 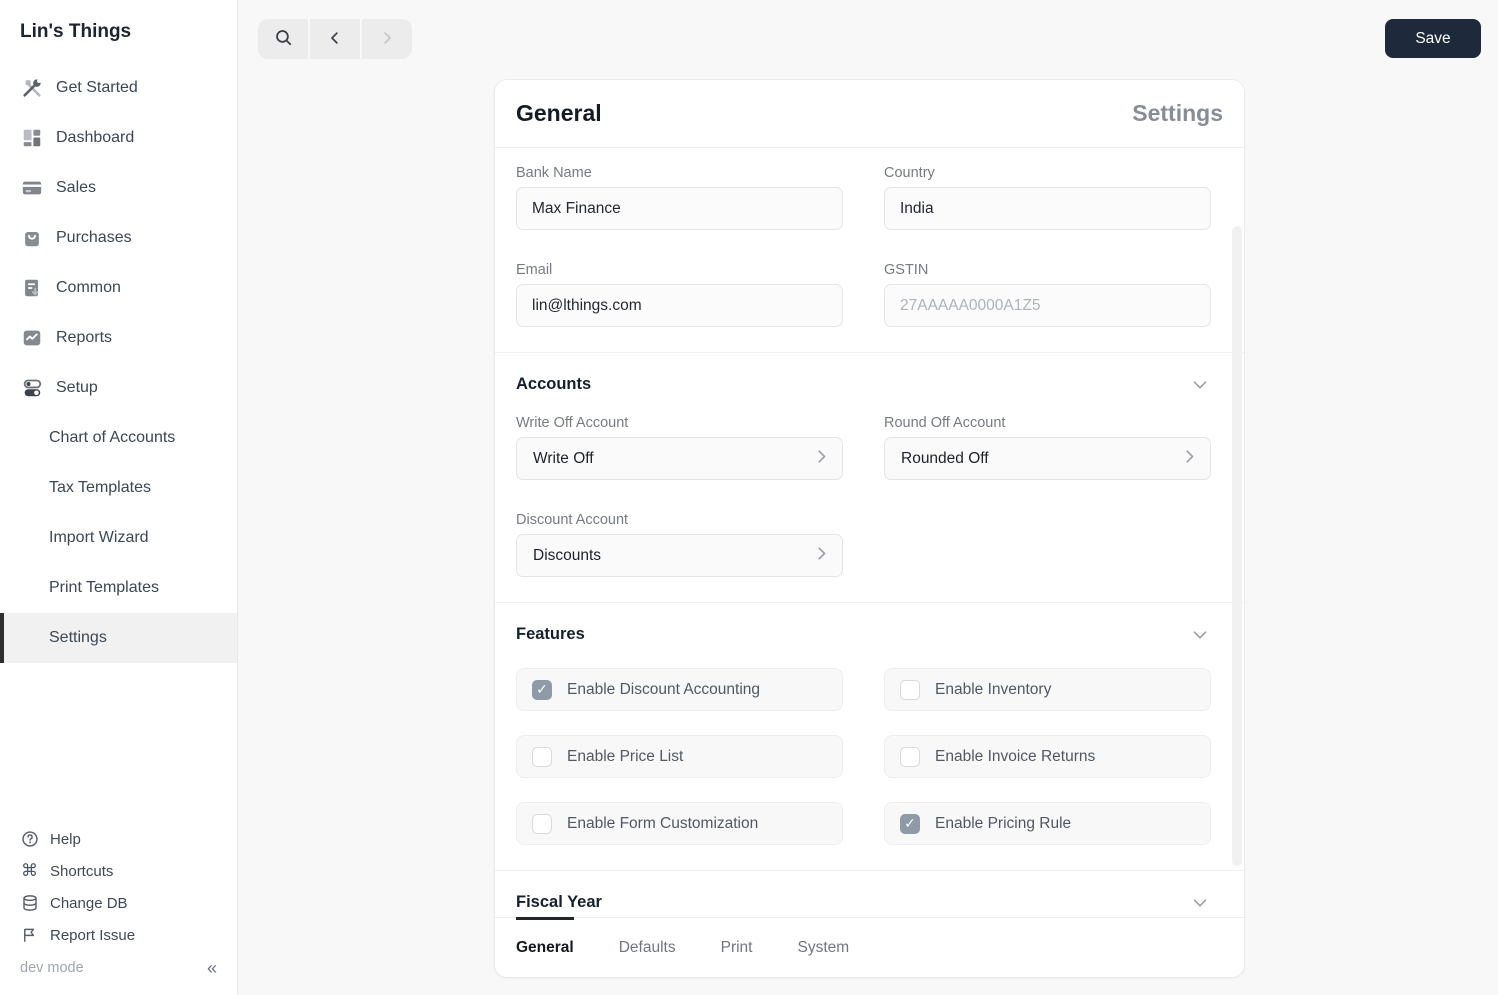 I want to click on bank-name-group: Bank Name, so click(x=679, y=197).